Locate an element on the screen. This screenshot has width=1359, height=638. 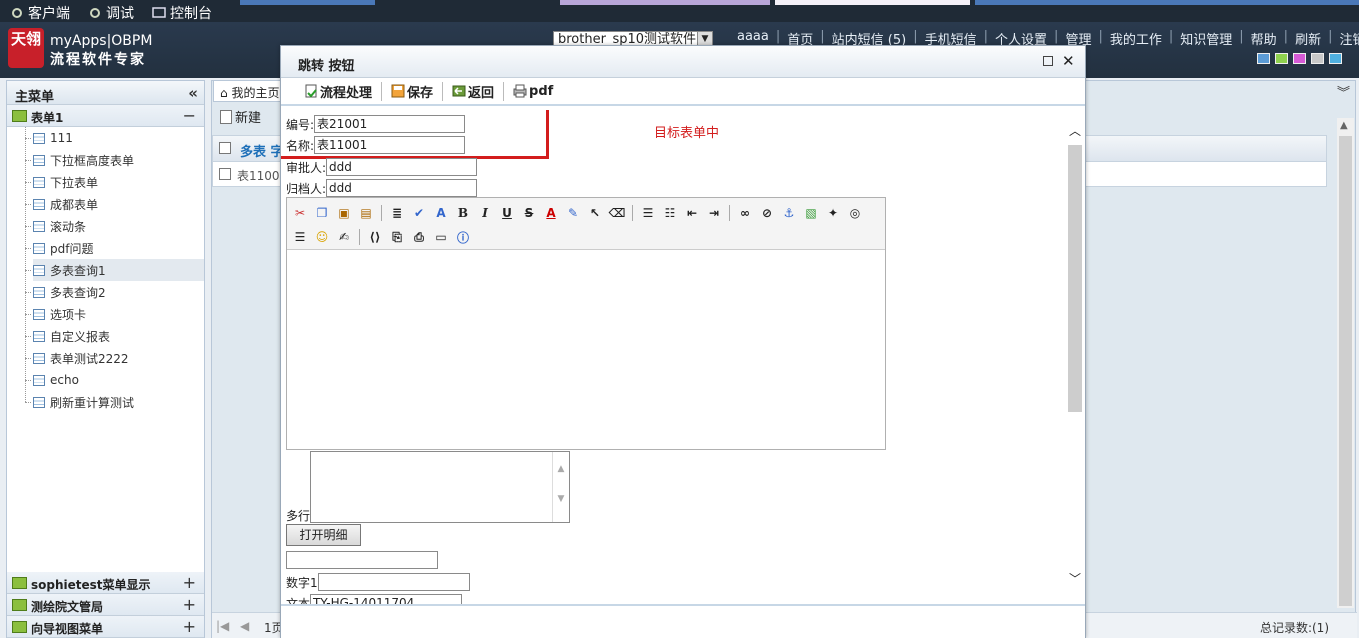
emoticon-icon: ☺ is located at coordinates (322, 237).